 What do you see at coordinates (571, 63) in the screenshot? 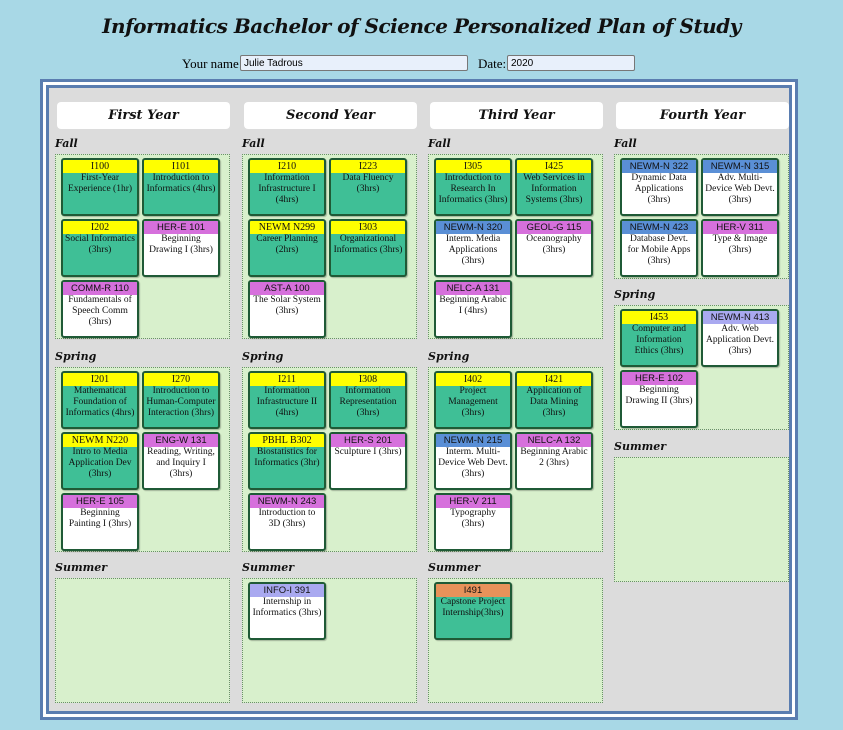
I see `date-input` at bounding box center [571, 63].